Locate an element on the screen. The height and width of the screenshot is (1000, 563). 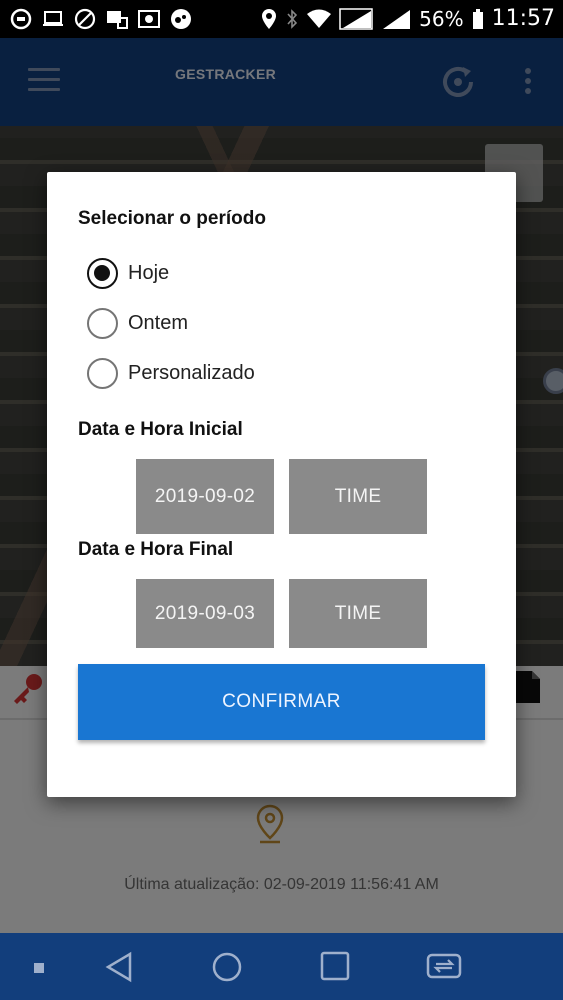
signal-icon-sim1 is located at coordinates (356, 18).